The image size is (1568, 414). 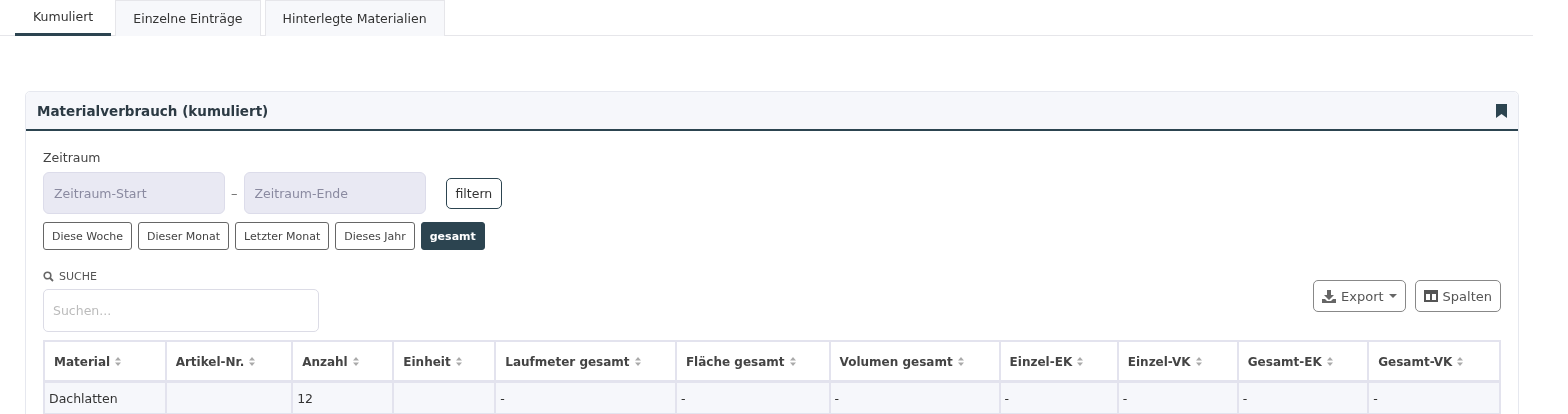 I want to click on tab: Hinterlegte Materialien, so click(x=354, y=18).